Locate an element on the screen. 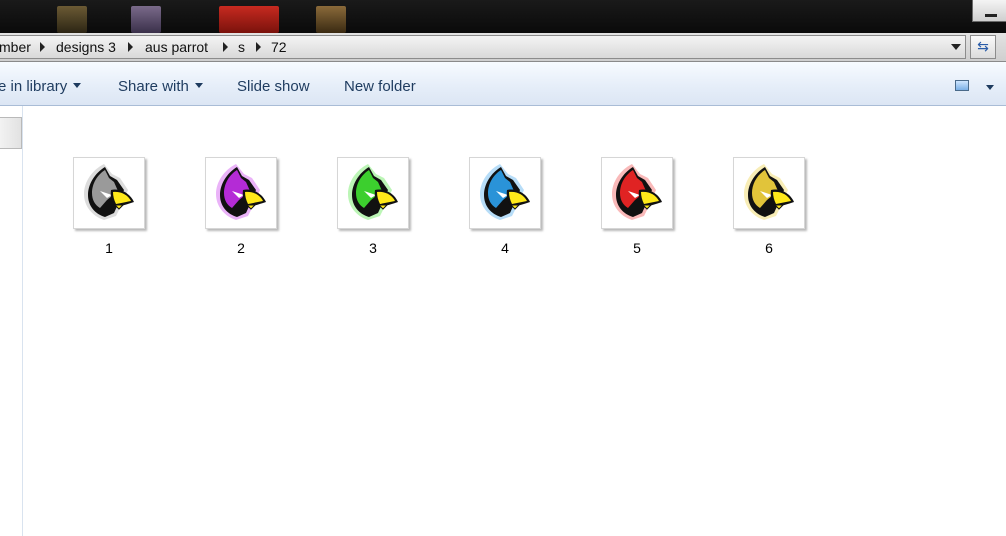 Image resolution: width=1006 pixels, height=536 pixels. breadcrumb-item: aus parrot is located at coordinates (176, 47).